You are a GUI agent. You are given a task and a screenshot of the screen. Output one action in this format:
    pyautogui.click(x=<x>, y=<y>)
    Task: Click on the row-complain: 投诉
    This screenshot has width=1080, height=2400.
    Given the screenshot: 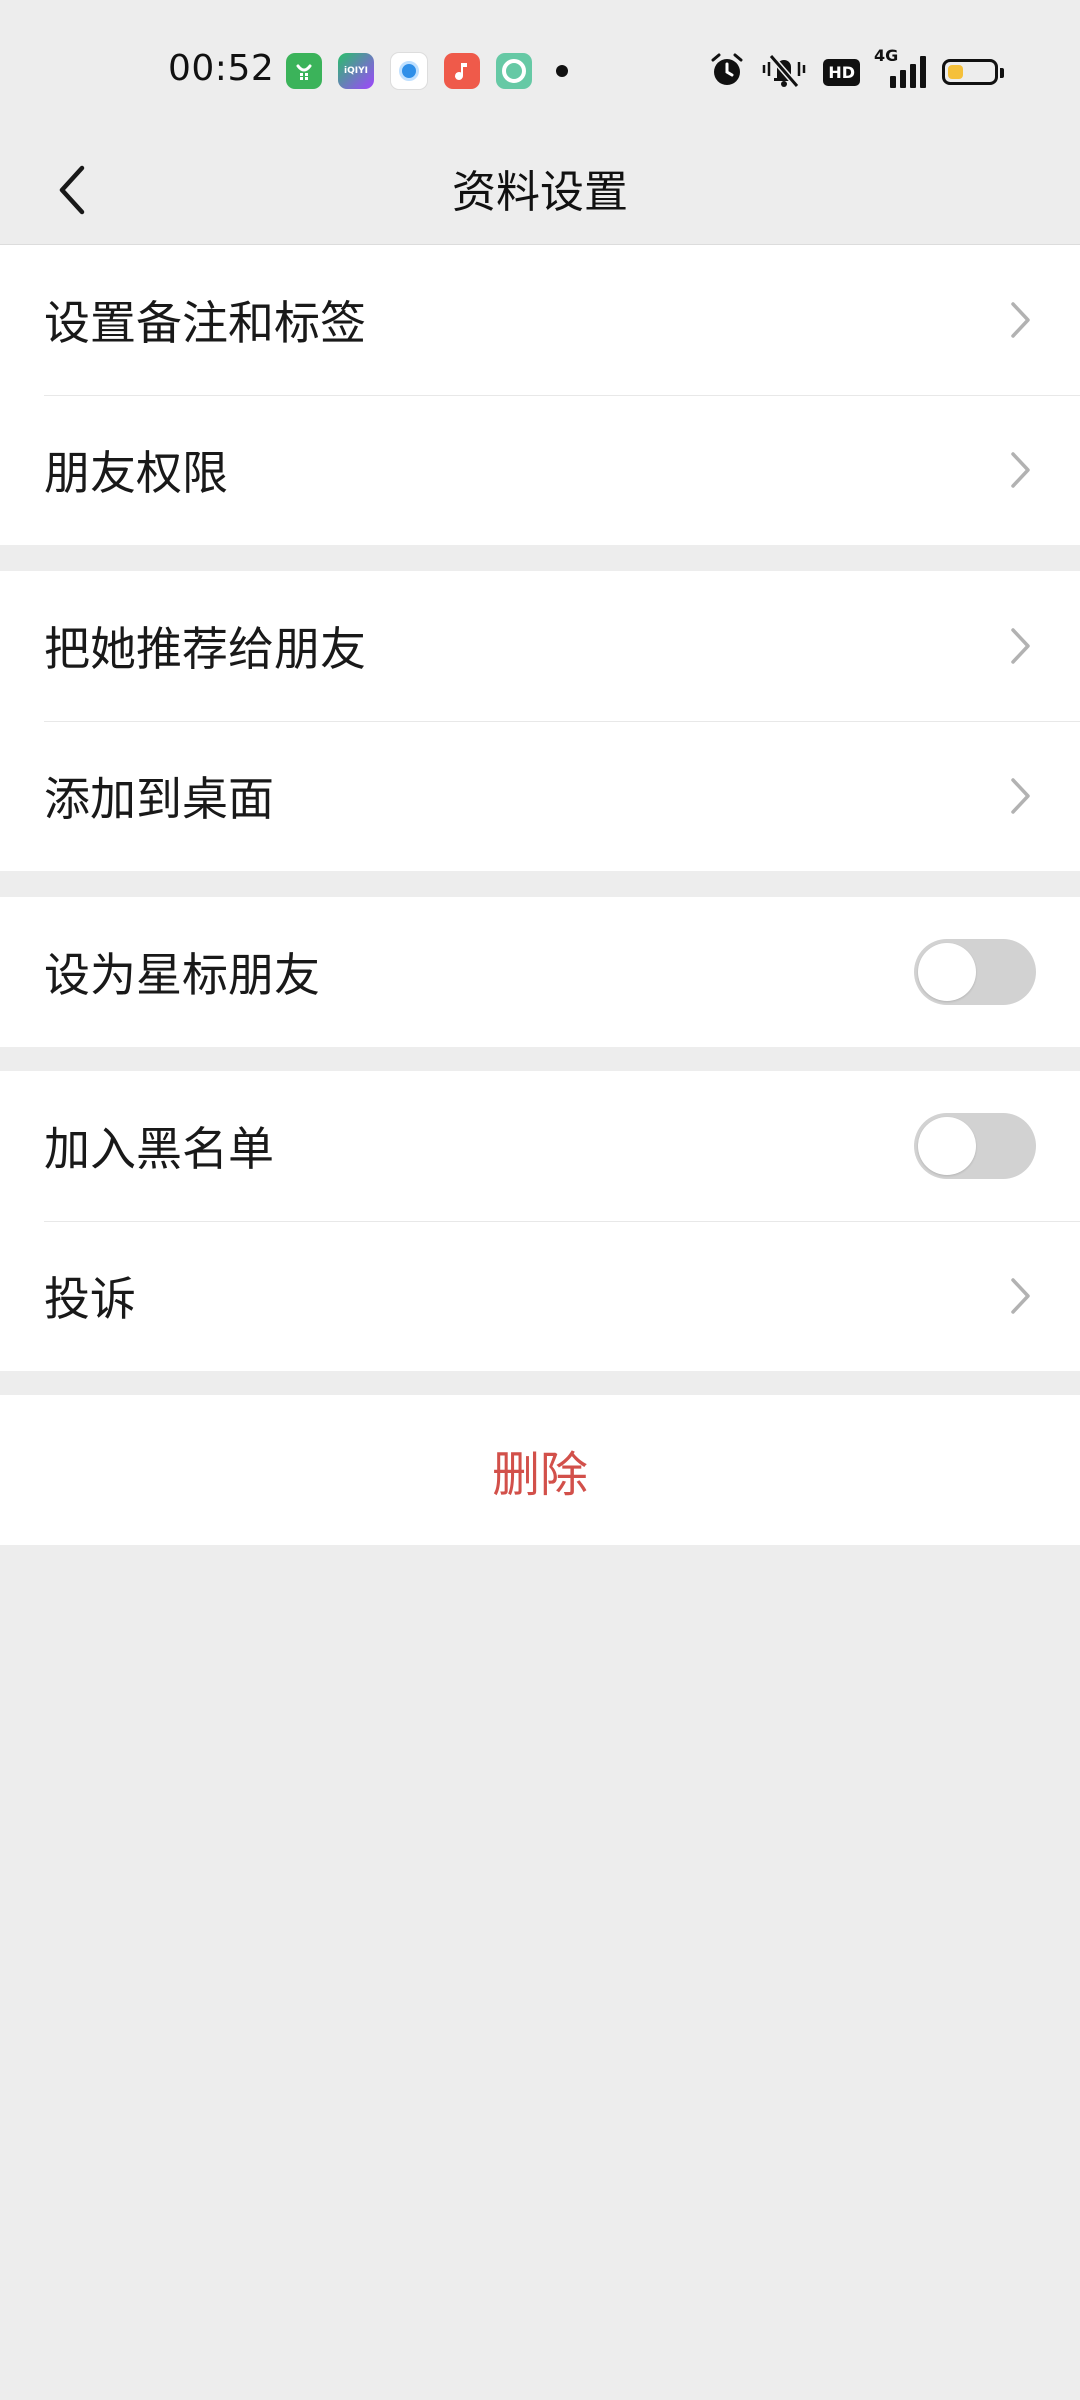 What is the action you would take?
    pyautogui.click(x=540, y=1296)
    